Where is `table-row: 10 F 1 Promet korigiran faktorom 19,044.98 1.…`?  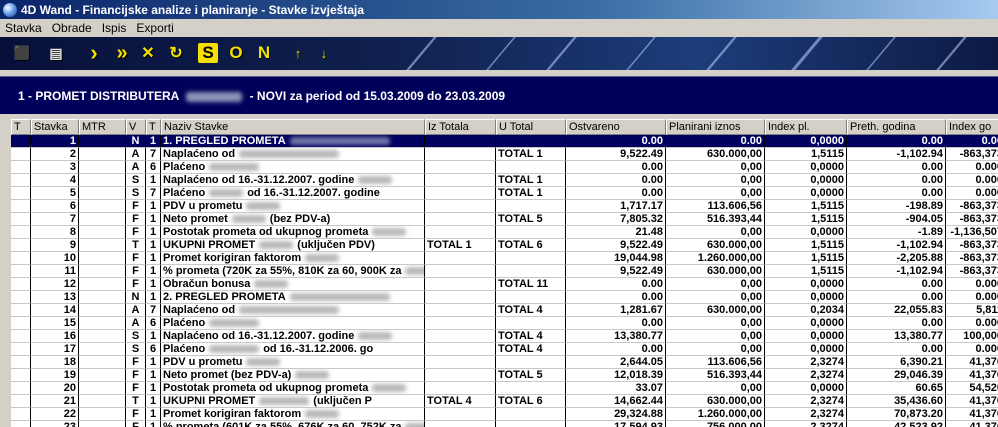
table-row: 10 F 1 Promet korigiran faktorom 19,044.98 1.… is located at coordinates (504, 258).